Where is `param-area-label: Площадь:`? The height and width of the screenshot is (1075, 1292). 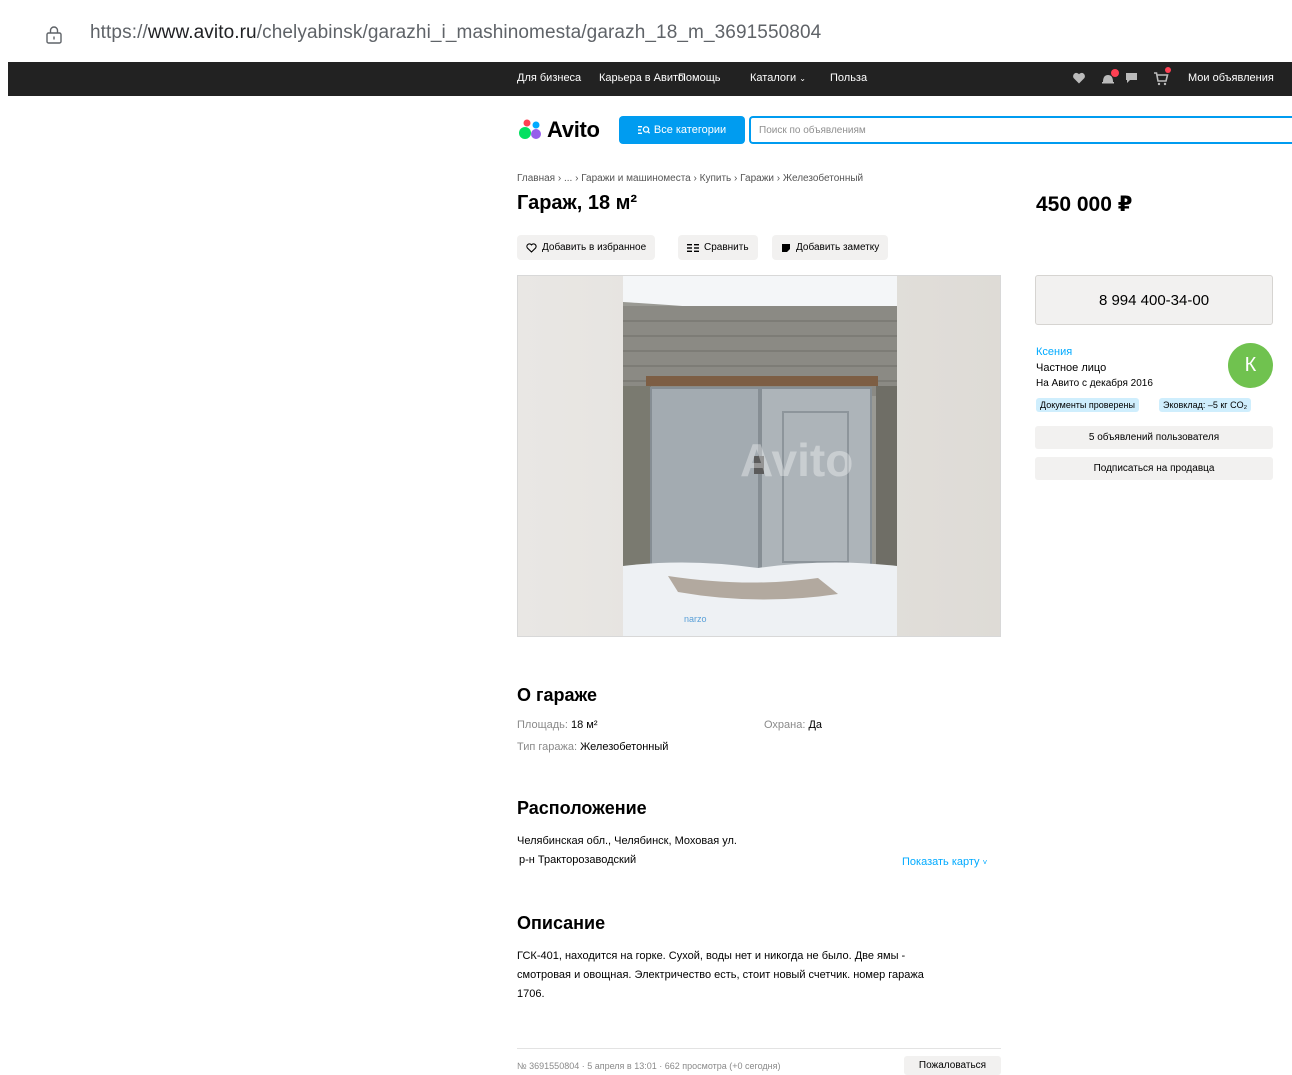
param-area-label: Площадь: is located at coordinates (542, 725).